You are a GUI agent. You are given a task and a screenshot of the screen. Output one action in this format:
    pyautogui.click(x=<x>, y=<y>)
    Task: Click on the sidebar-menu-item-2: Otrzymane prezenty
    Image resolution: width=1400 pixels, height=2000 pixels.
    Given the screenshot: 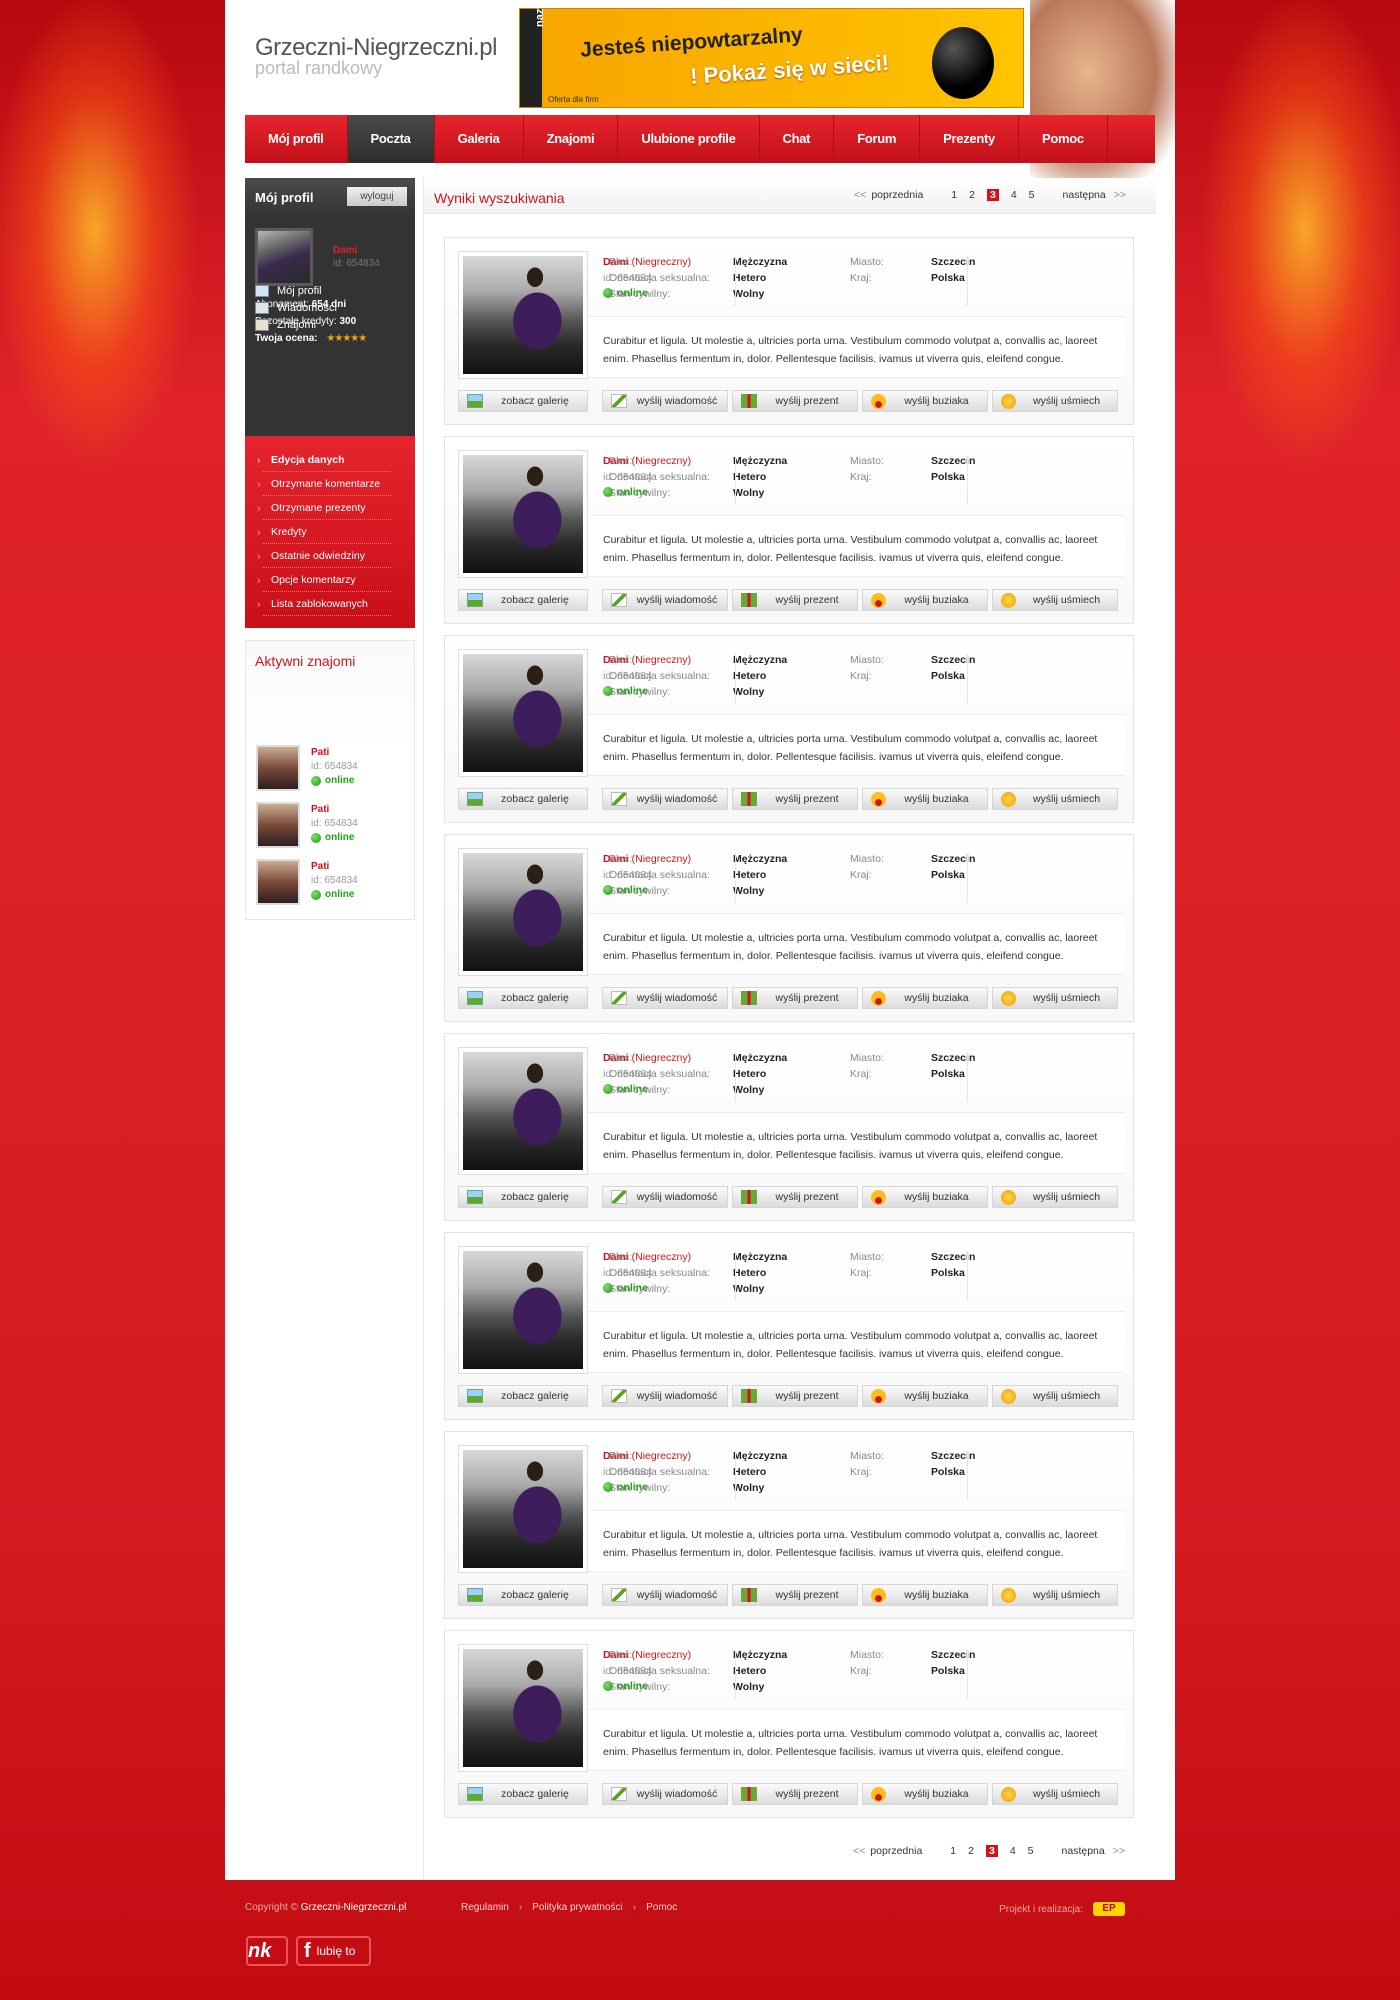 What is the action you would take?
    pyautogui.click(x=324, y=508)
    